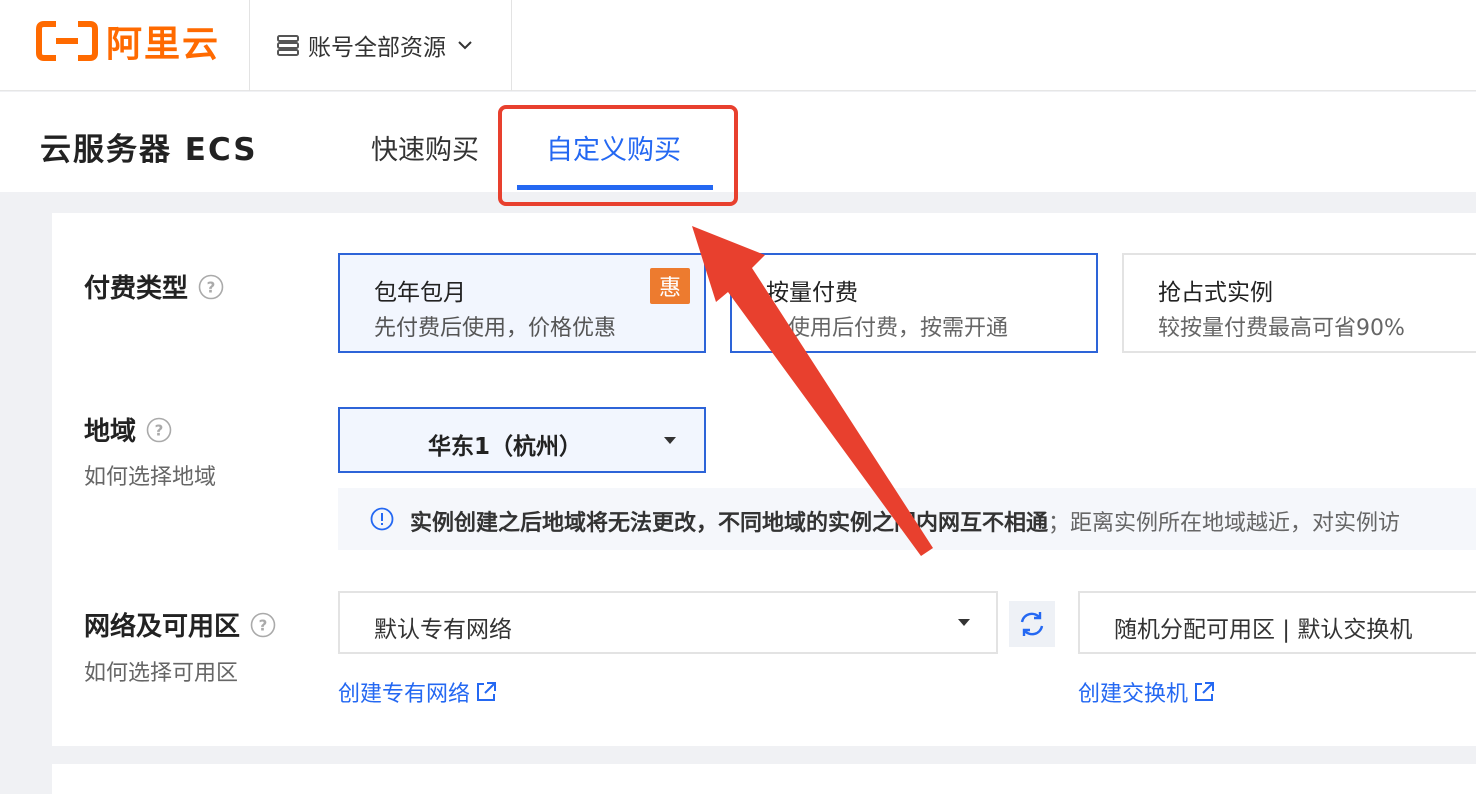 This screenshot has width=1476, height=794. I want to click on next-section-card, so click(764, 779).